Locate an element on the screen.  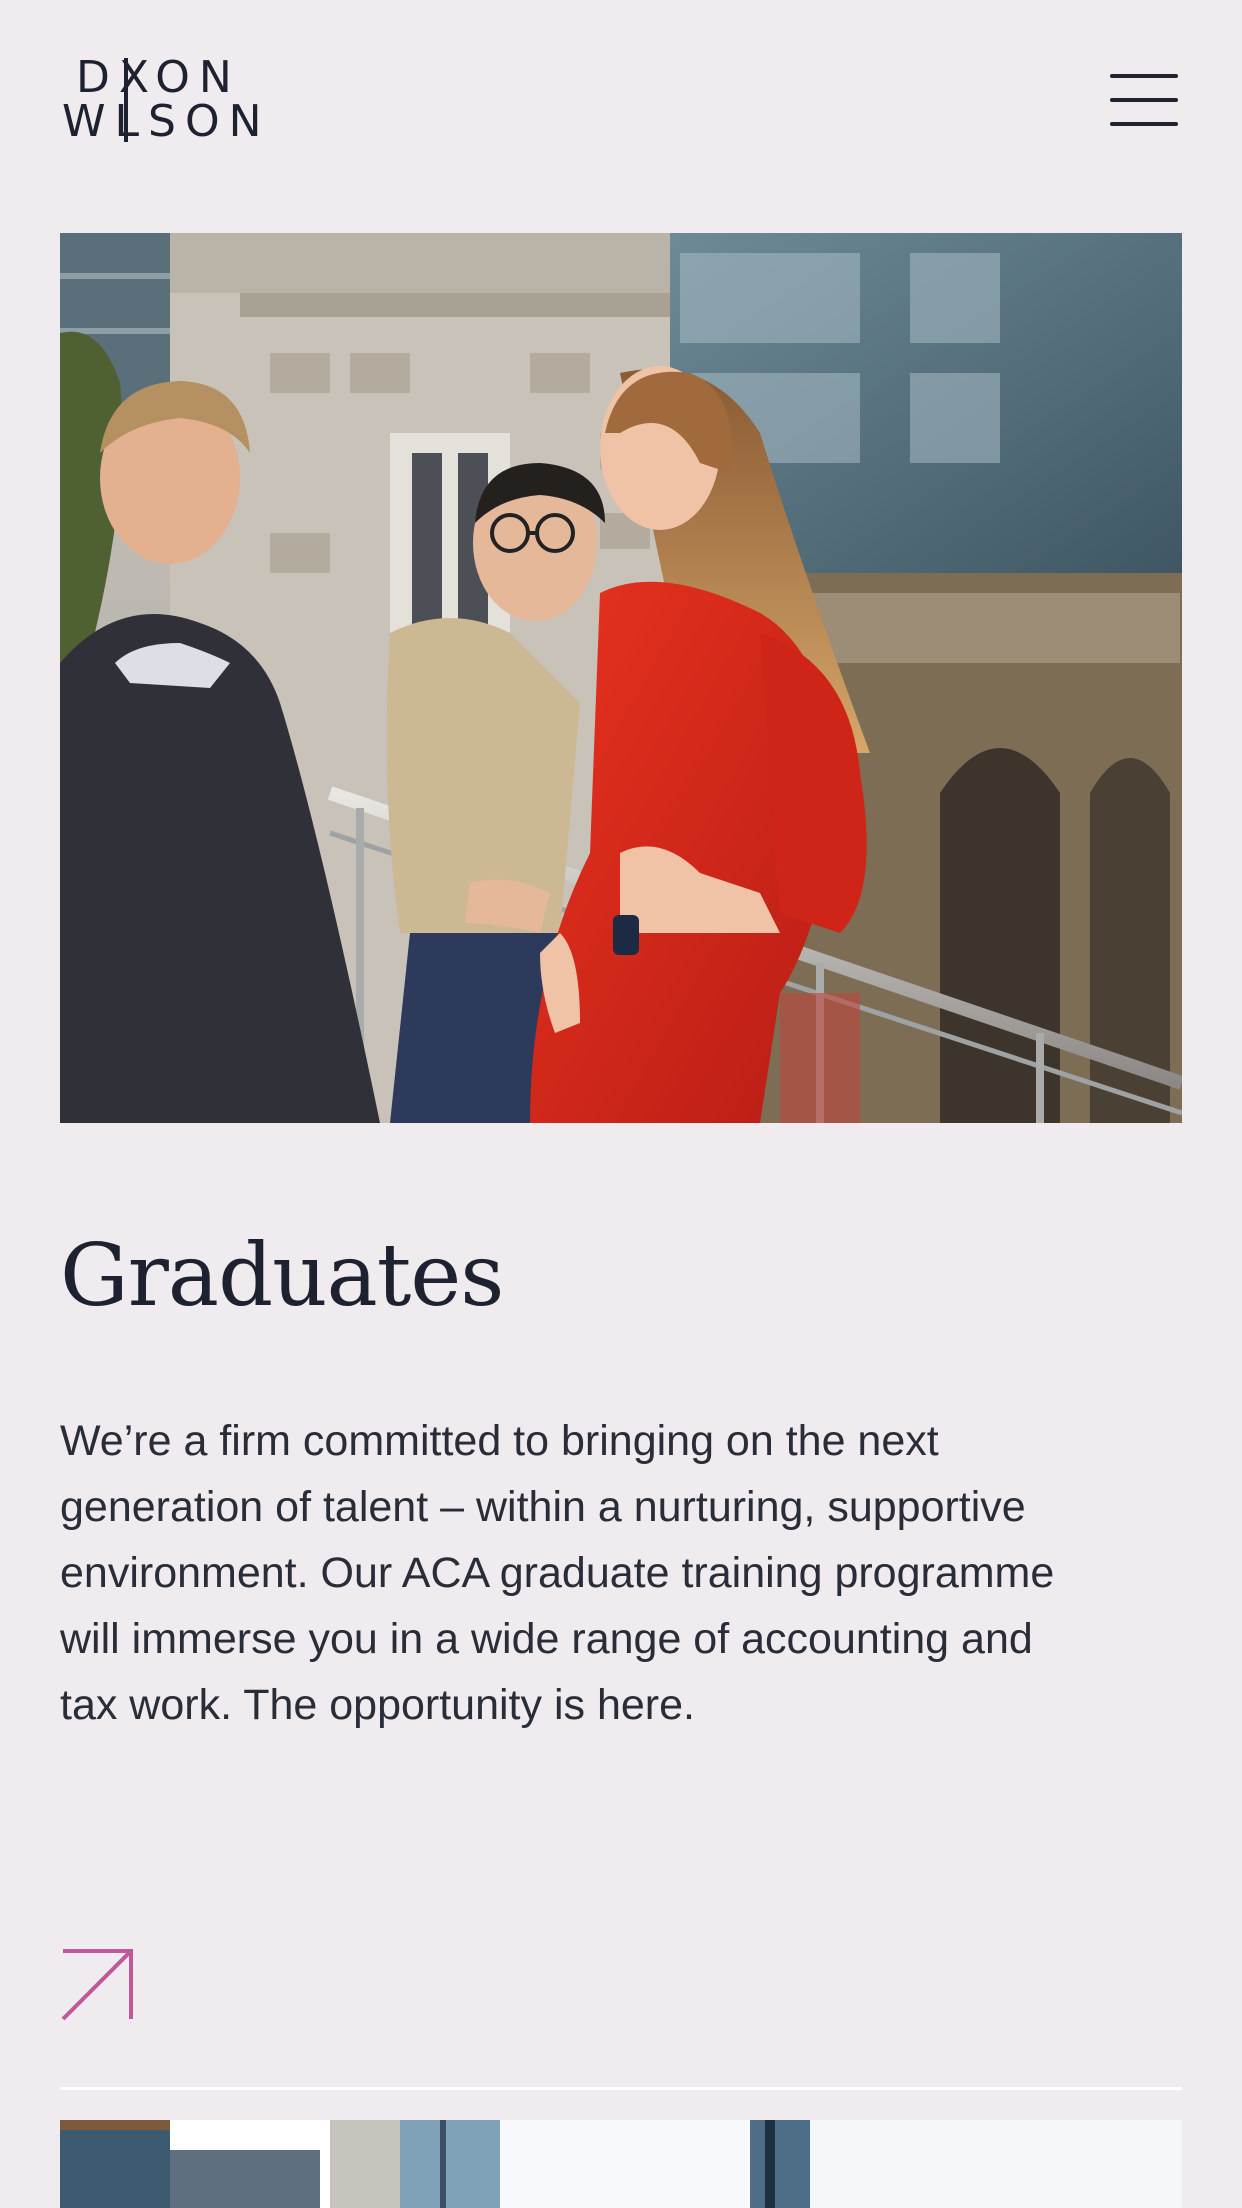
section-divider is located at coordinates (621, 2088).